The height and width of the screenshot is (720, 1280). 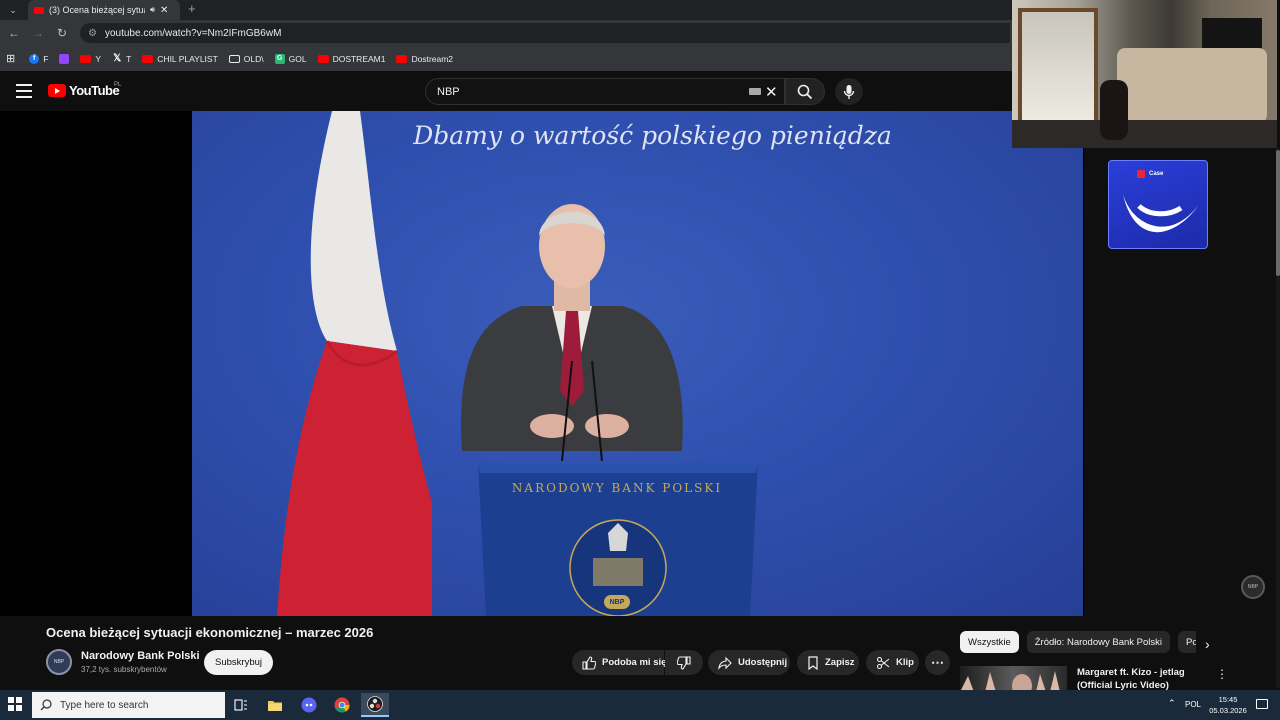 What do you see at coordinates (617, 488) in the screenshot?
I see `podium-seal-text: NARODOWY BANK POLSKI` at bounding box center [617, 488].